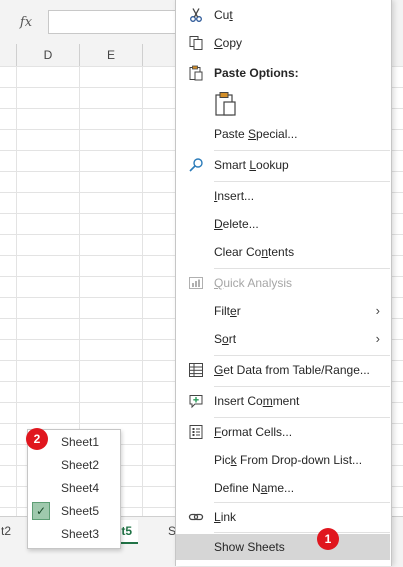  Describe the element at coordinates (286, 401) in the screenshot. I see `menu-label: ment` at that location.